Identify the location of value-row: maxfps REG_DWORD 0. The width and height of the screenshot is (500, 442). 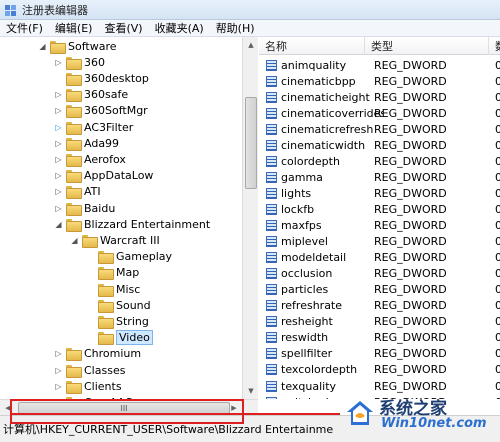
(379, 226).